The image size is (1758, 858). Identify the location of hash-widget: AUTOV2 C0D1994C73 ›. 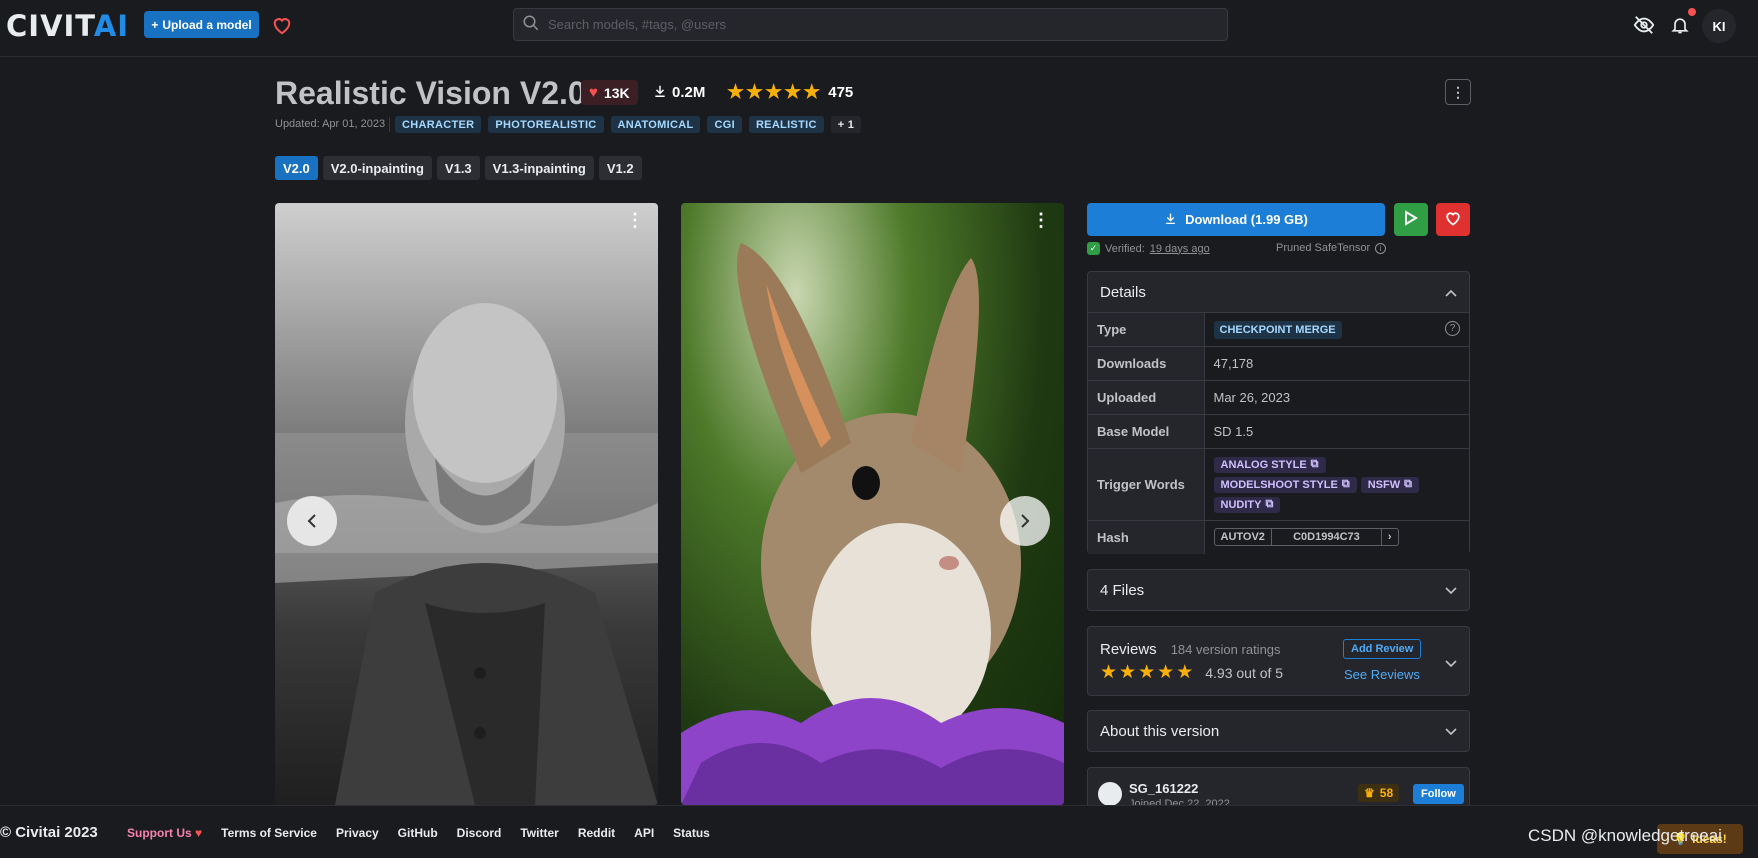
(1306, 537).